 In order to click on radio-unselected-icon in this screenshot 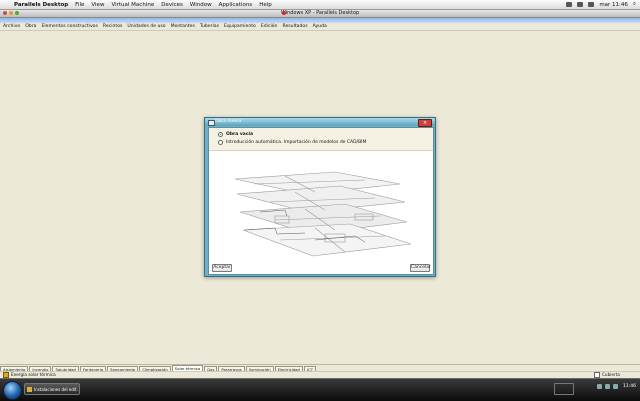, I will do `click(220, 142)`.